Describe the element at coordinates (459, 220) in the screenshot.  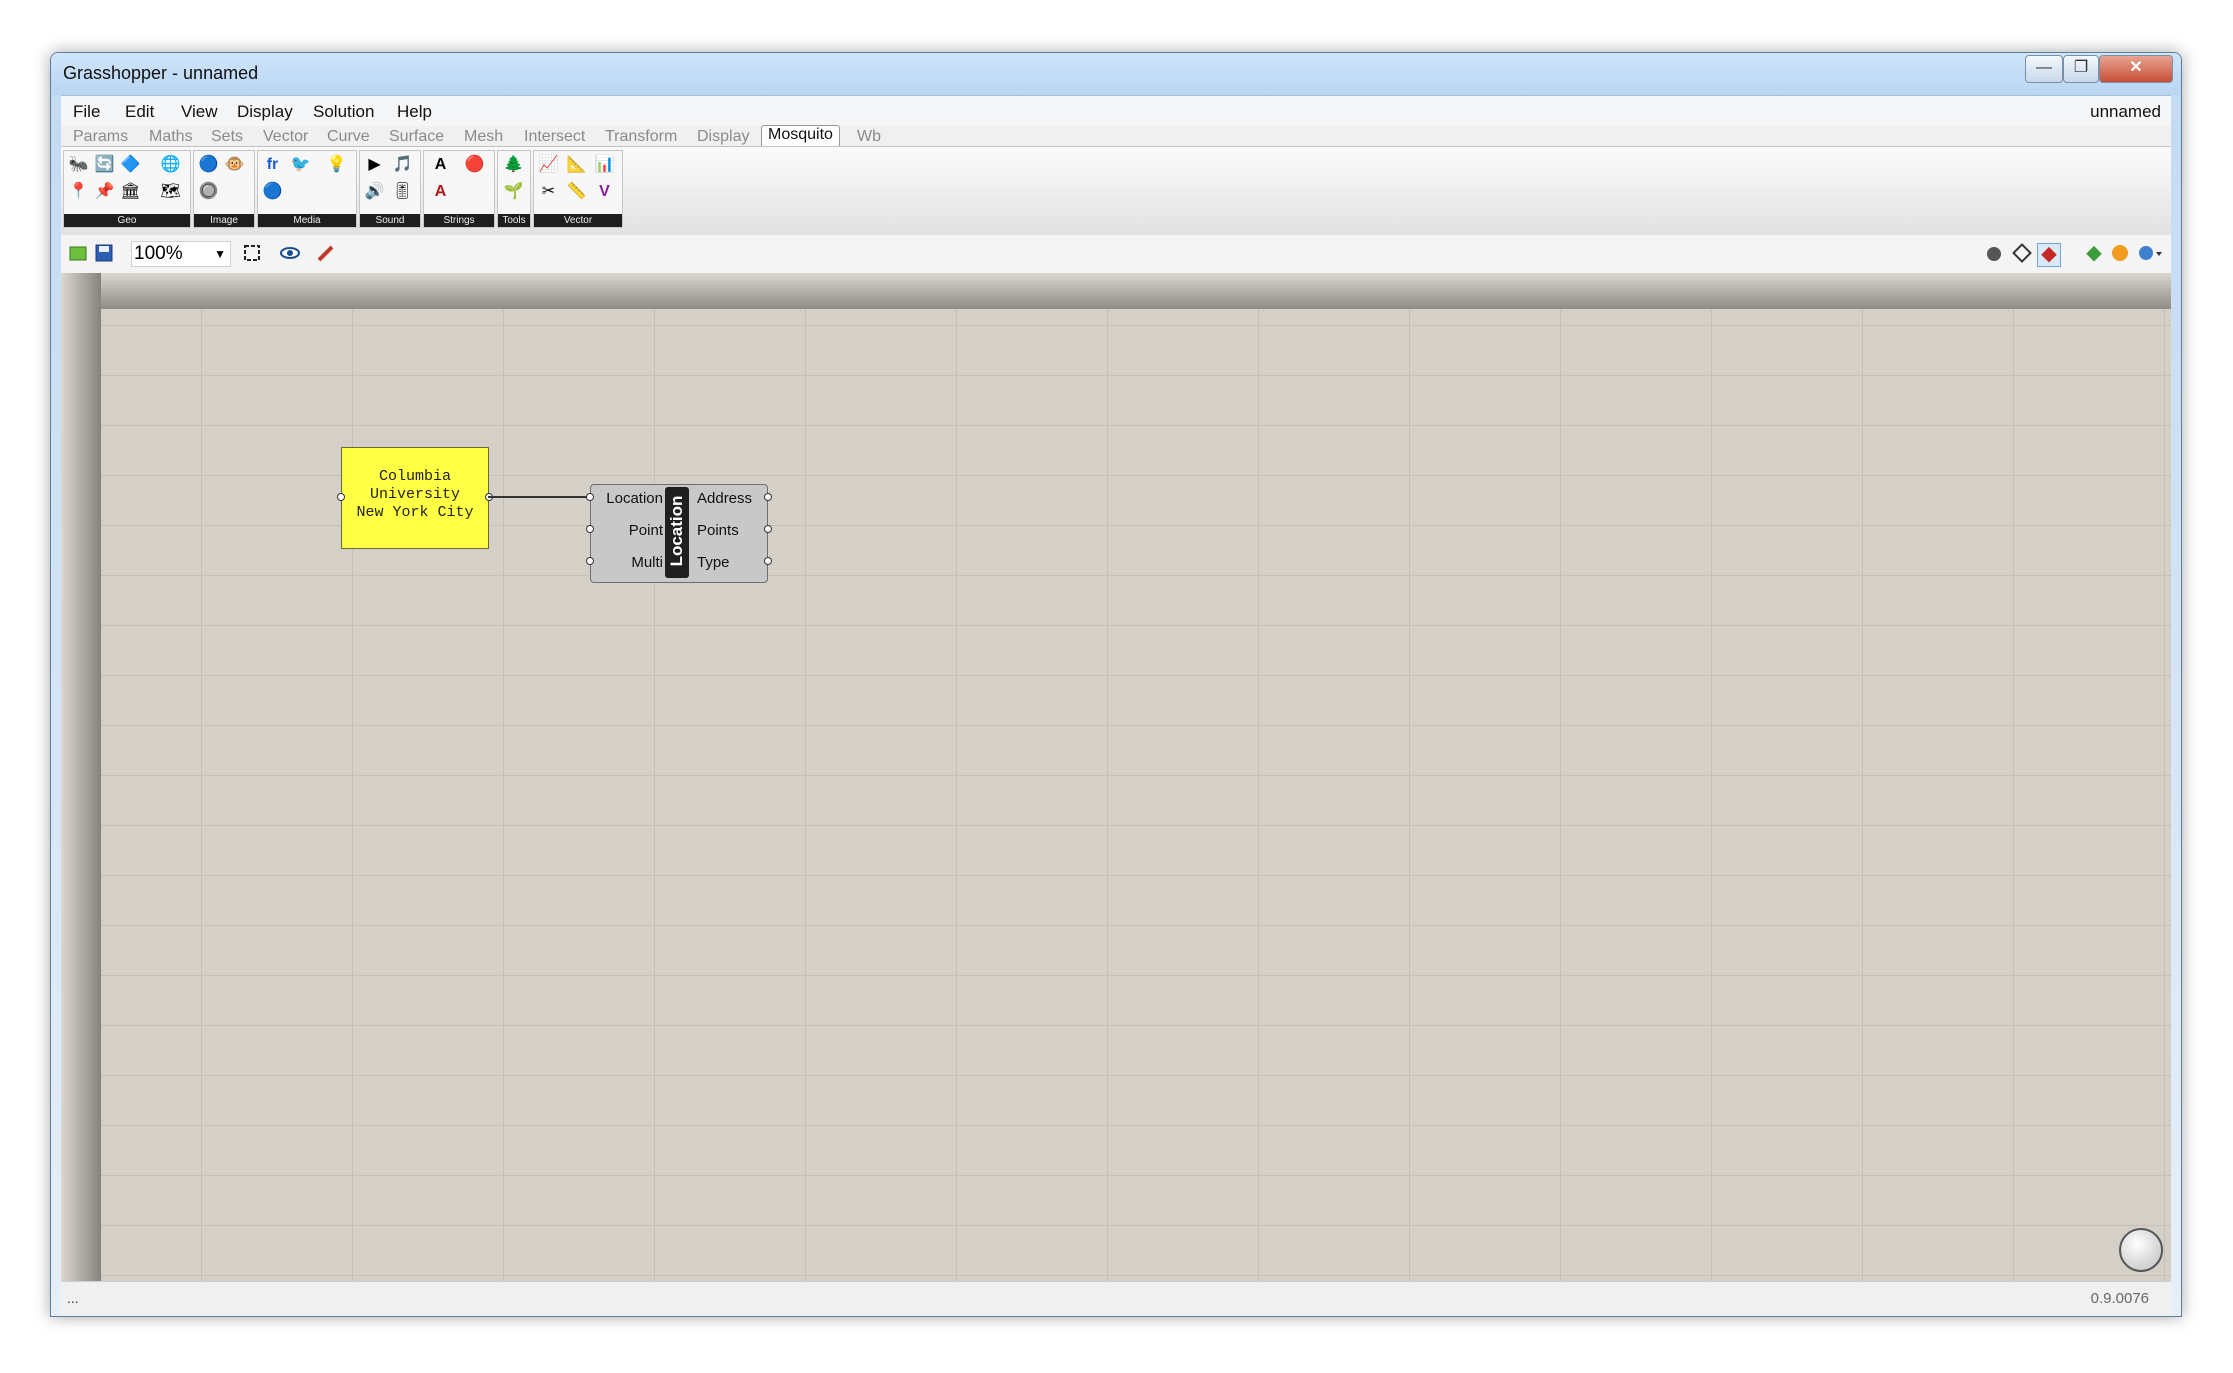
I see `ribbon-group-label-strings: Strings` at that location.